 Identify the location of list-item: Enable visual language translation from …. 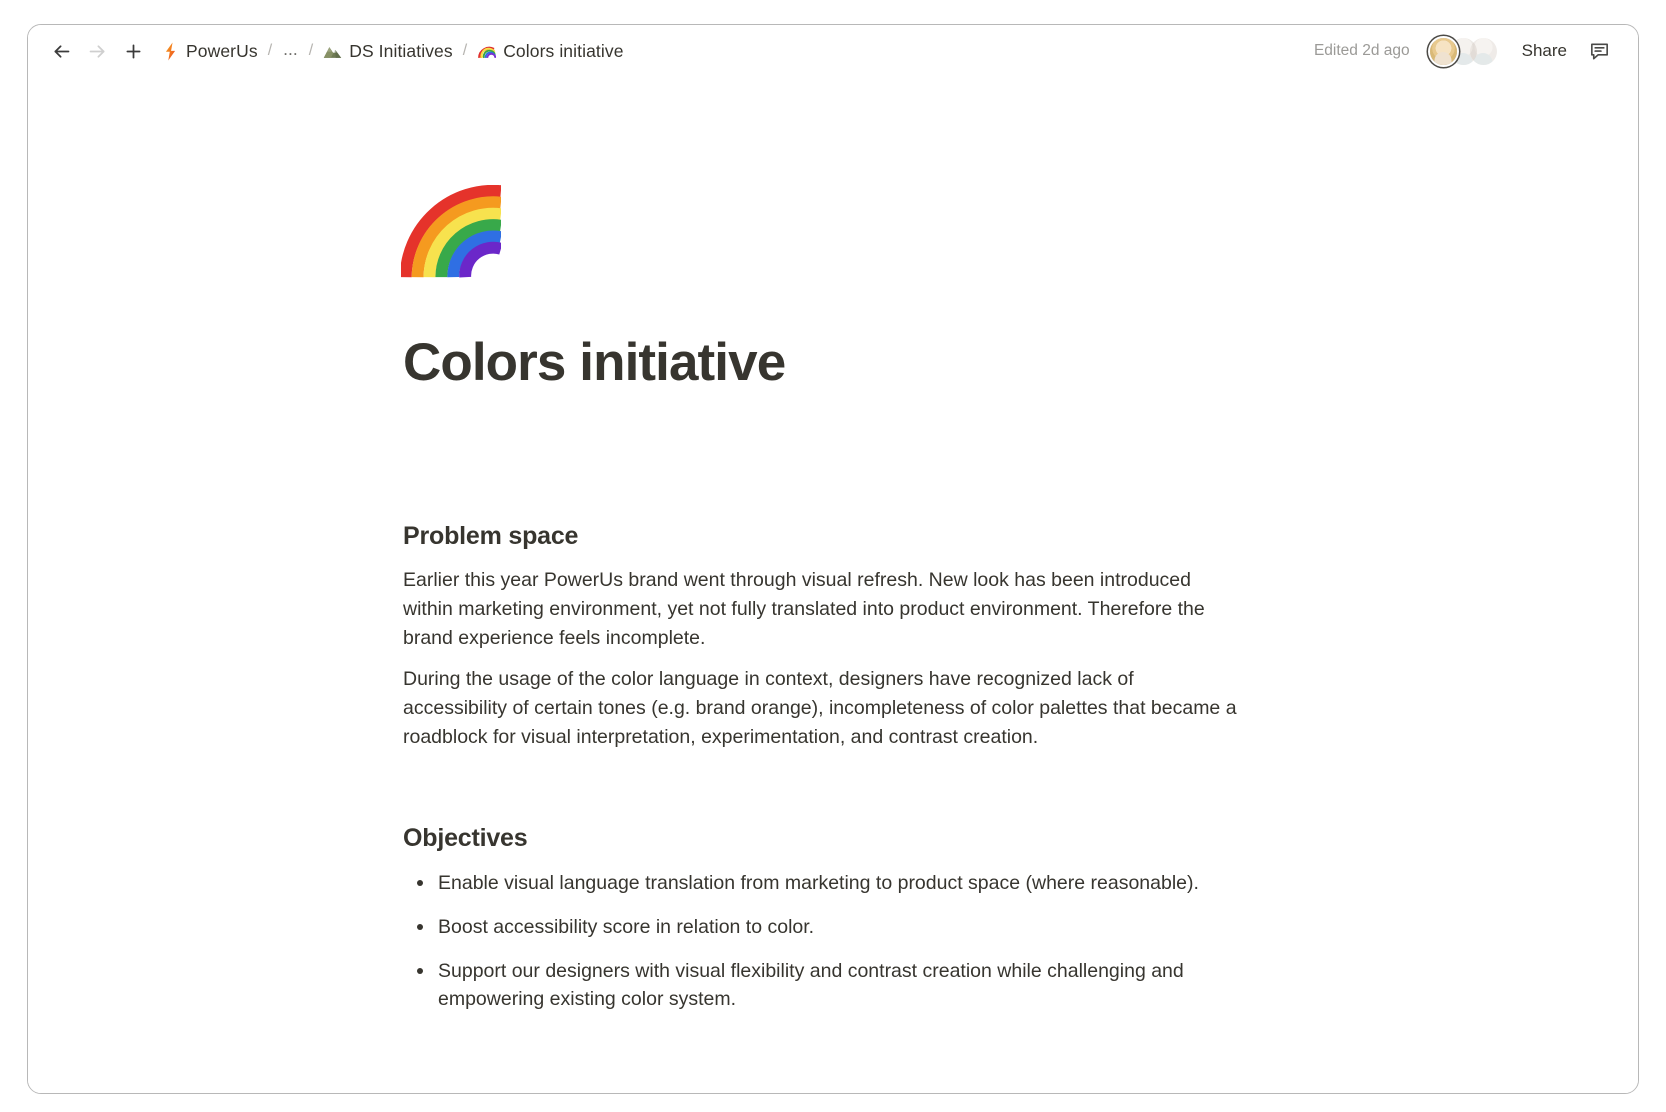
(803, 883).